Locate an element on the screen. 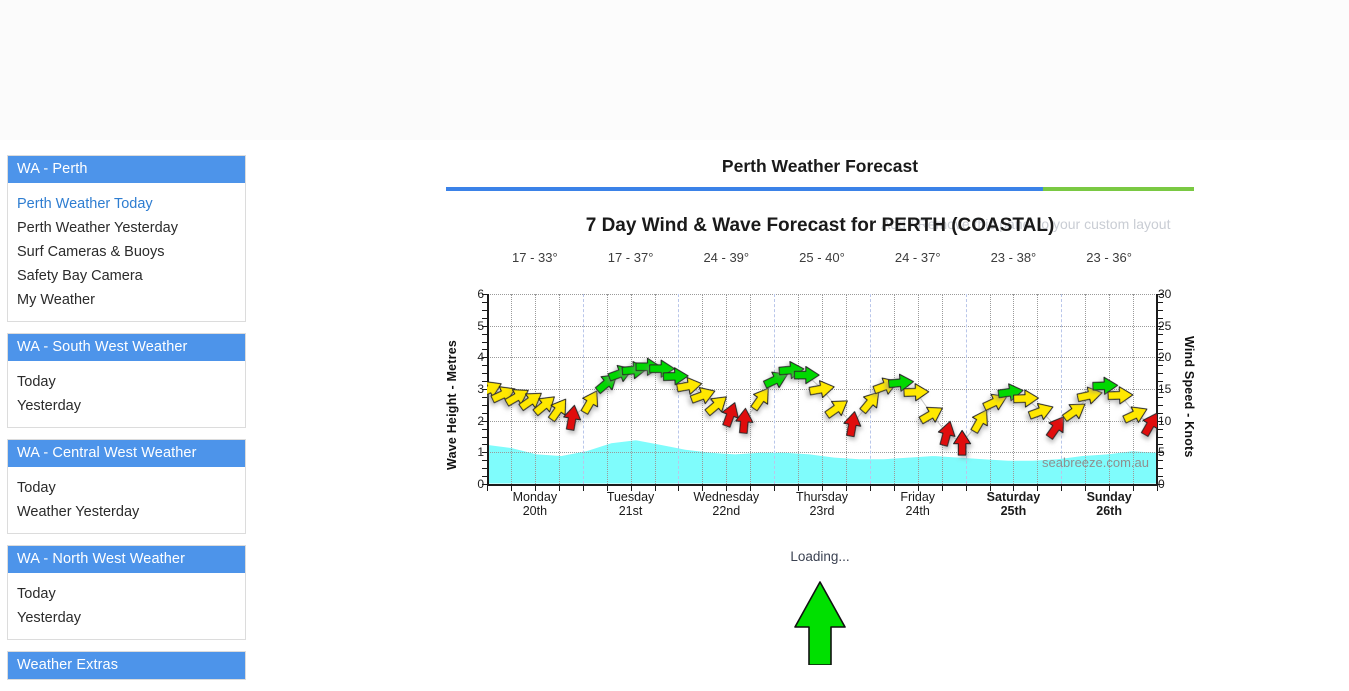  day-of-week: Saturday is located at coordinates (1013, 497).